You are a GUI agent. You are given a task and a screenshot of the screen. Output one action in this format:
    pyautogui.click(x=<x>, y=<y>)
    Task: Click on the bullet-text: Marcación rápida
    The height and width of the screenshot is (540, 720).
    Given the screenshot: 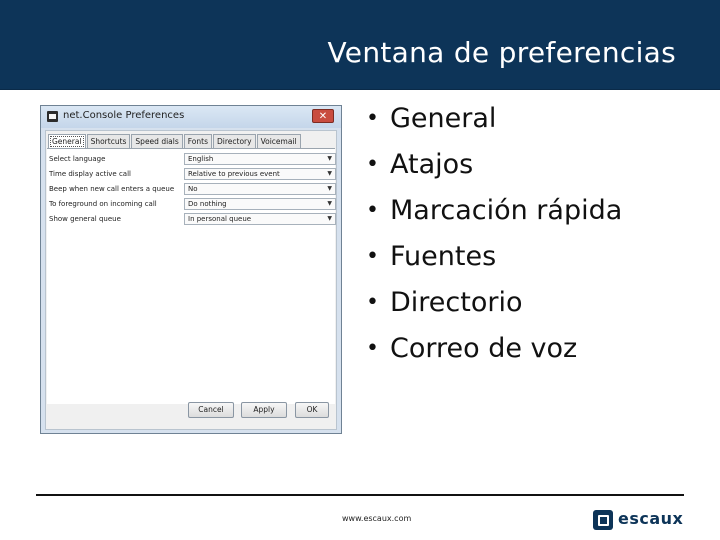 What is the action you would take?
    pyautogui.click(x=506, y=210)
    